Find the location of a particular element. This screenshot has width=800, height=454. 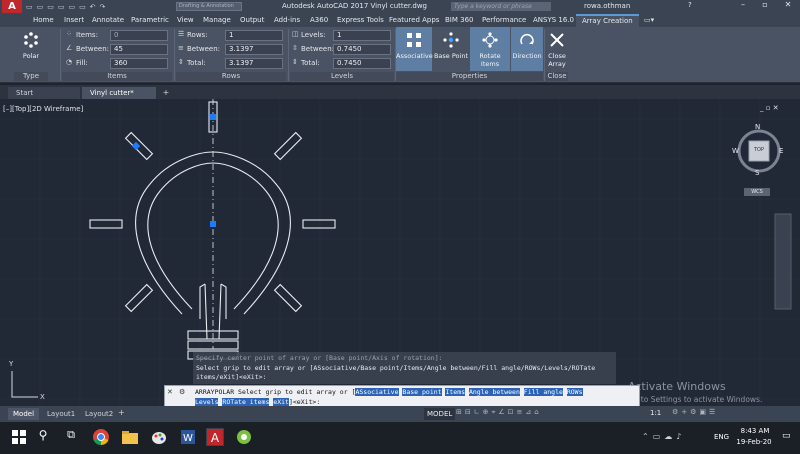

file-explorer-icon is located at coordinates (130, 437).